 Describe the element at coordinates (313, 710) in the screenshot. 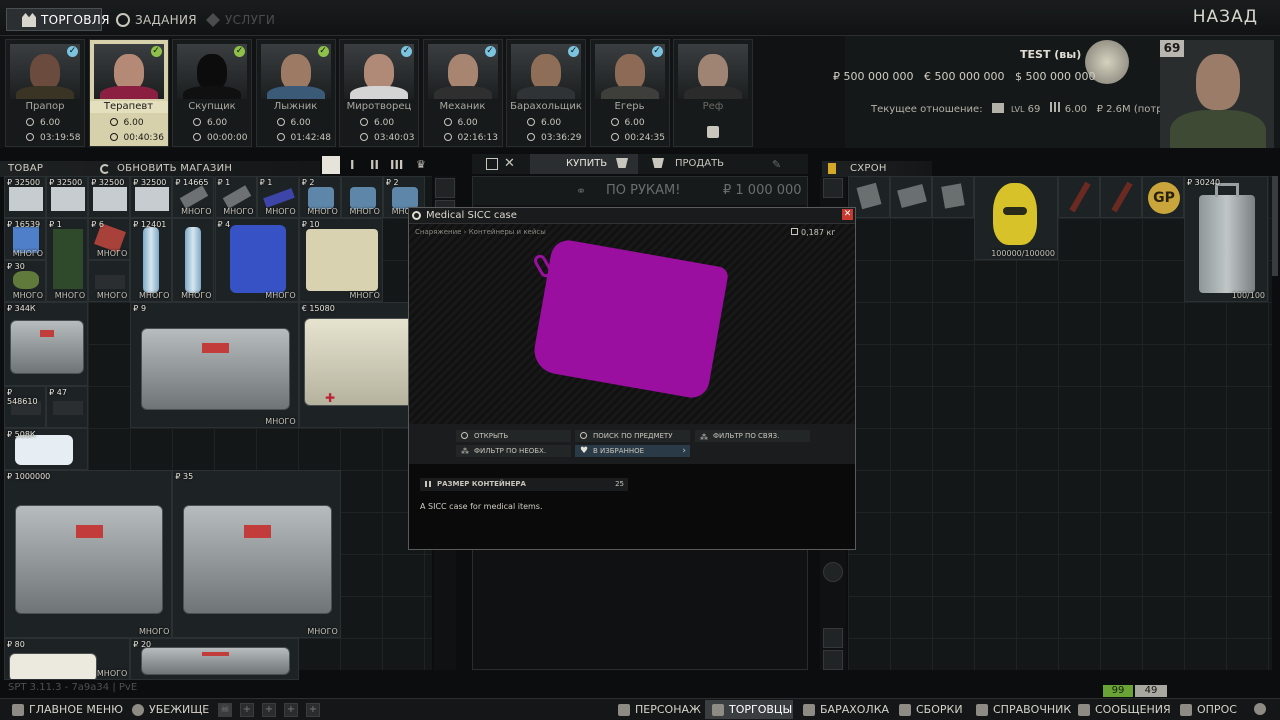

I see `empty-slot-4: +` at that location.